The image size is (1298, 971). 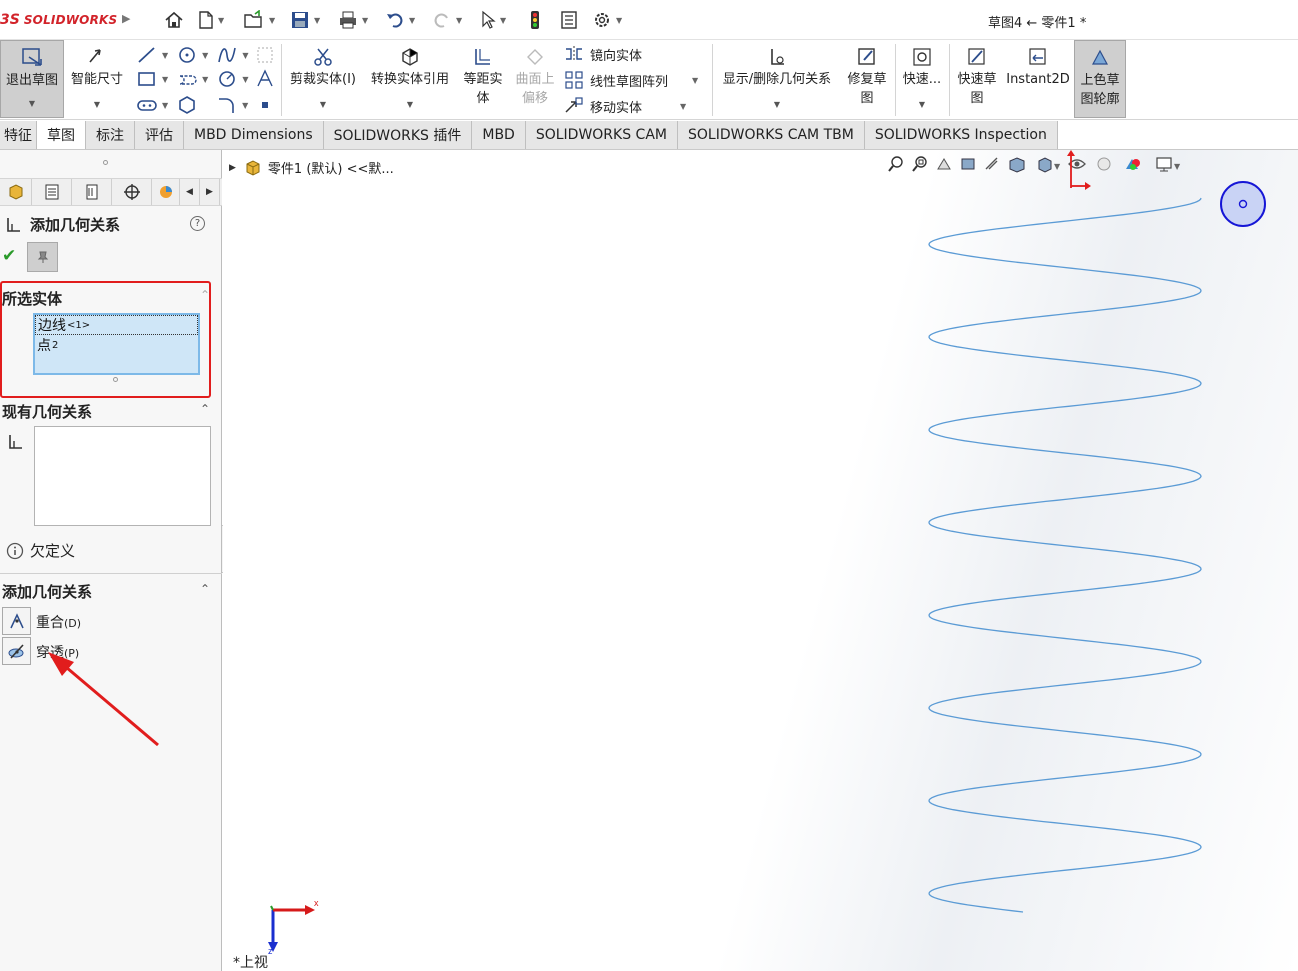 What do you see at coordinates (105, 162) in the screenshot?
I see `panel-splitter-handle` at bounding box center [105, 162].